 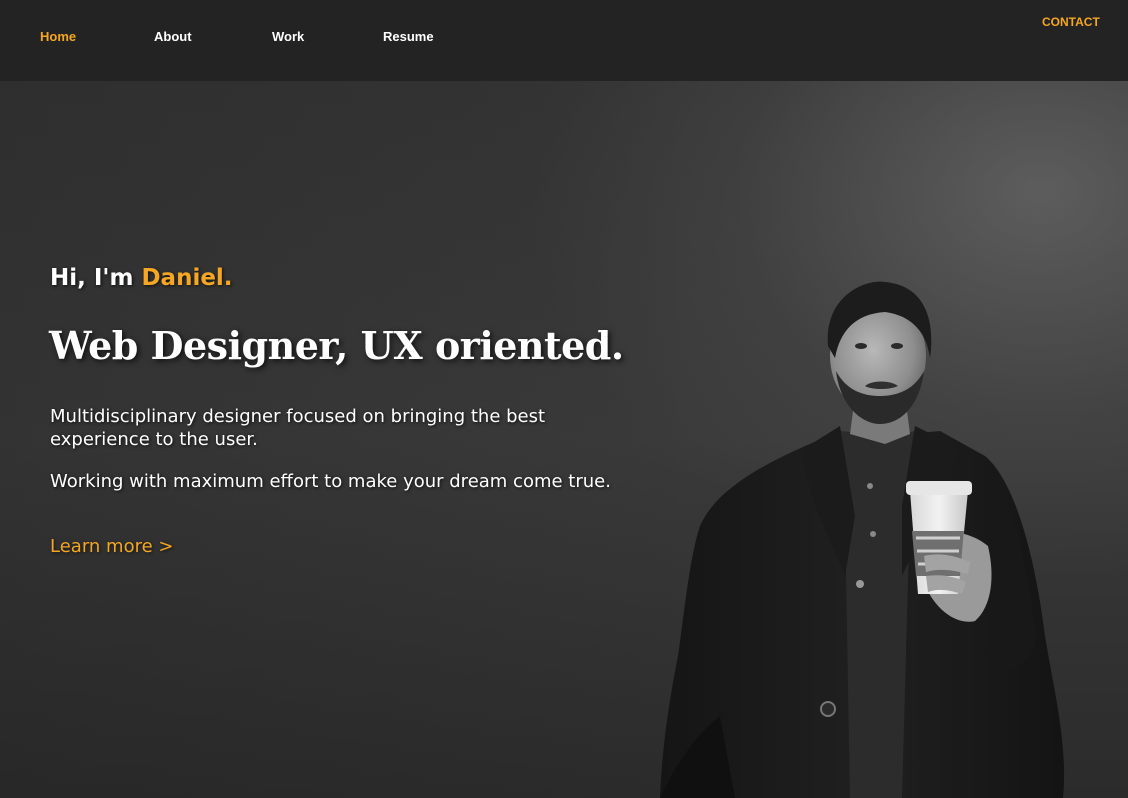 I want to click on hero-greeting: Hi, I'm Daniel., so click(x=141, y=278).